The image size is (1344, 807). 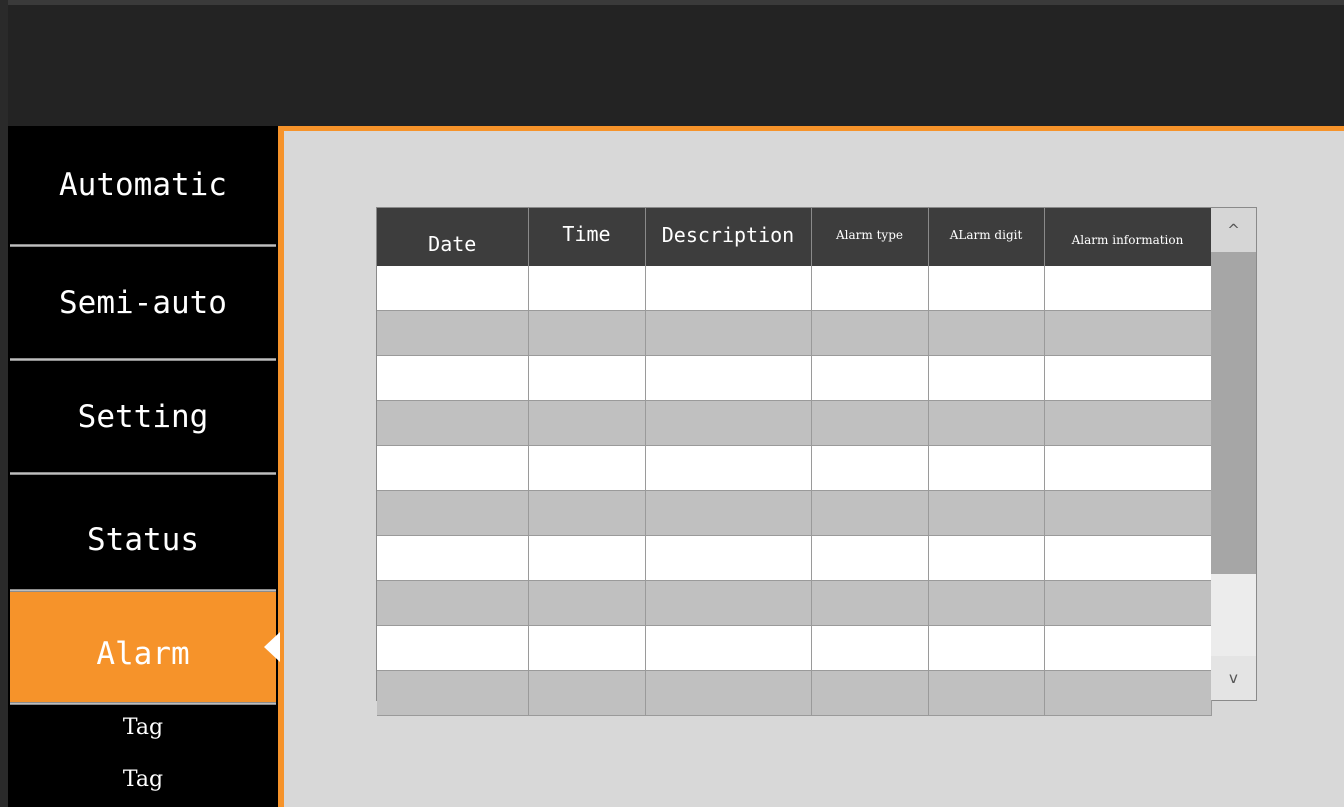 I want to click on tag-label-2: Tag, so click(x=143, y=779).